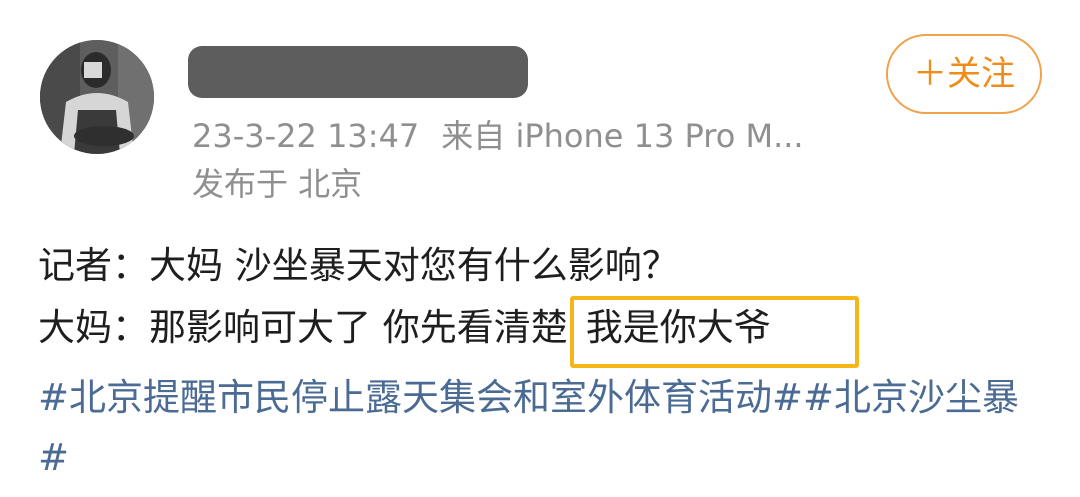  What do you see at coordinates (358, 327) in the screenshot?
I see `line-text: 那影响可大了 你先看清楚` at bounding box center [358, 327].